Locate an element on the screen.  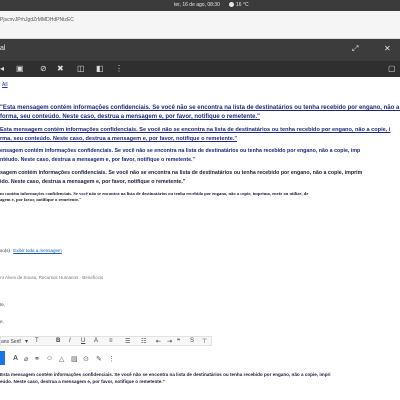
emoji-icon: ☺ is located at coordinates (49, 358).